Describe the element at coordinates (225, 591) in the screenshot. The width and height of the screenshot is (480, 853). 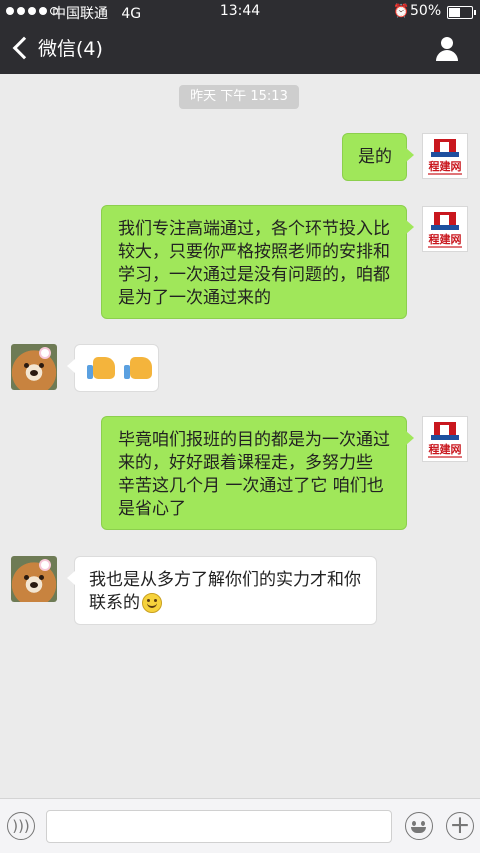
I see `message-text: 我也是从多方了解你们的实力才和你联系的` at that location.